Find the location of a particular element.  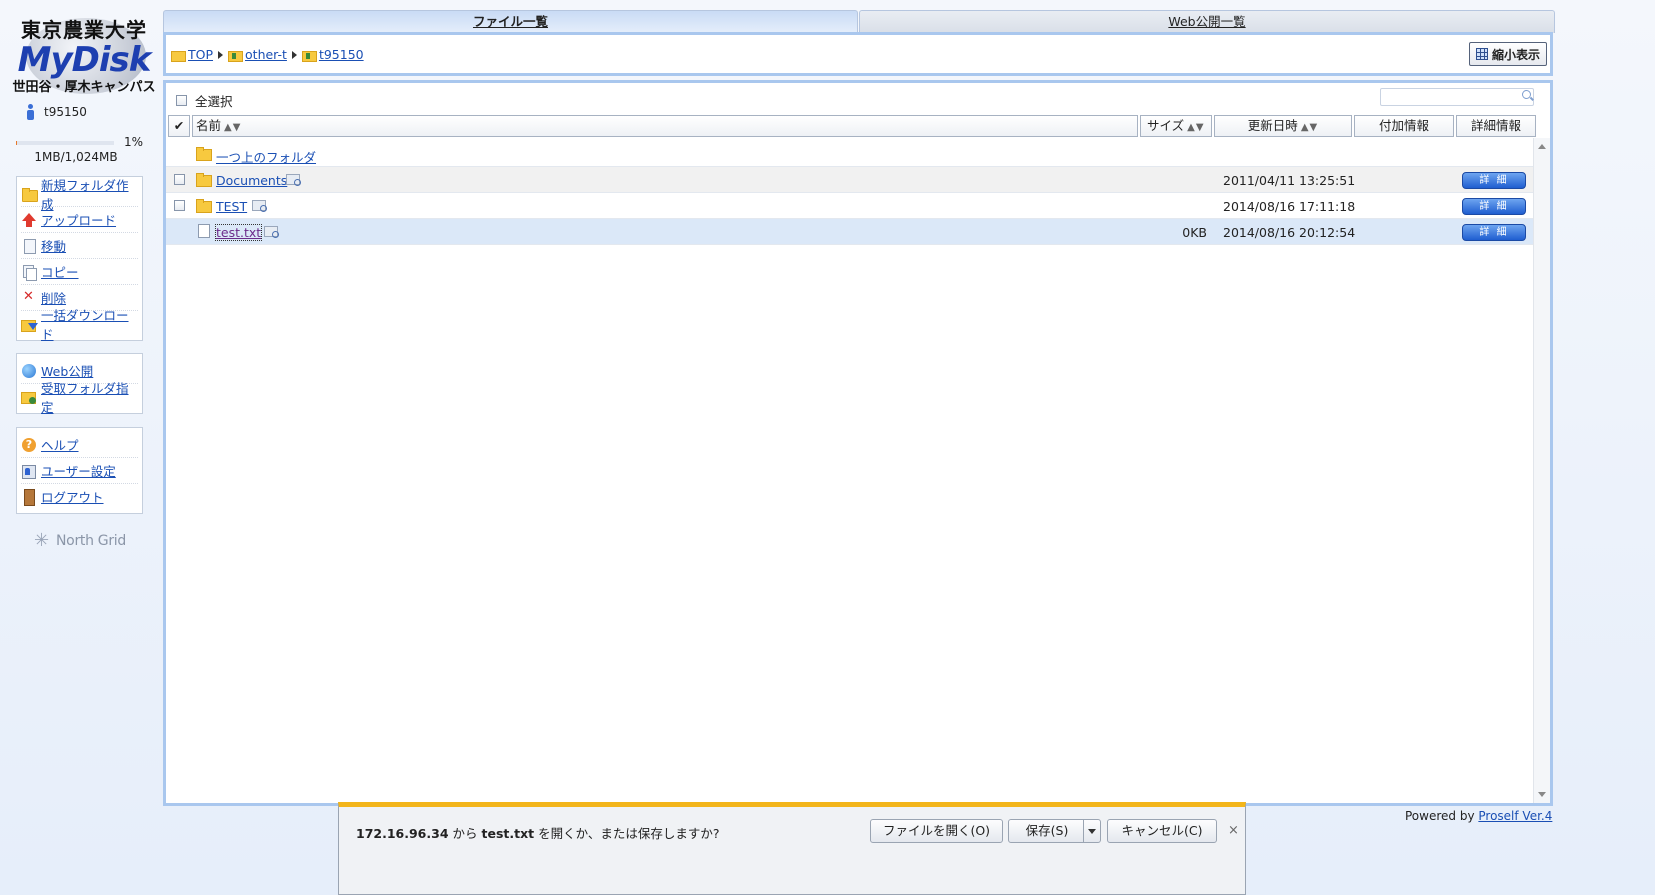

search-input is located at coordinates (1457, 97).